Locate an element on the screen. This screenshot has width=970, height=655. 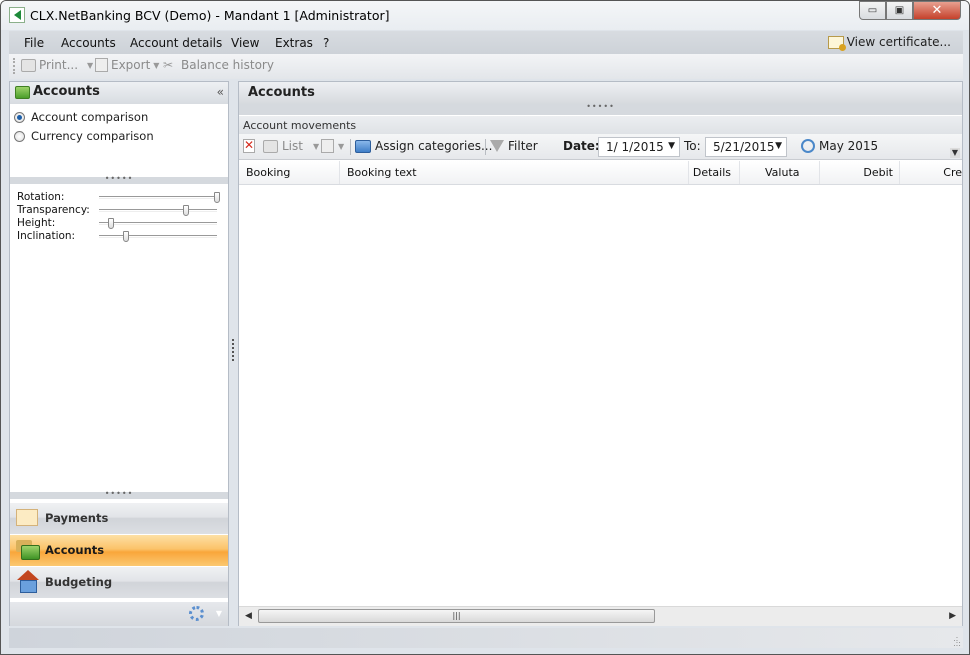
column-debit: Debit is located at coordinates (860, 172).